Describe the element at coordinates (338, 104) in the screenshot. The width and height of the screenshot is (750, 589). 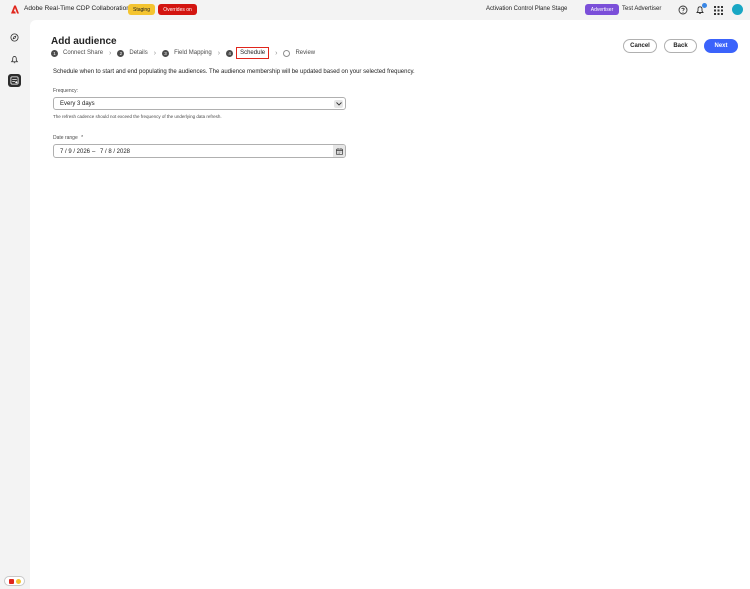
I see `chevron-down-icon` at that location.